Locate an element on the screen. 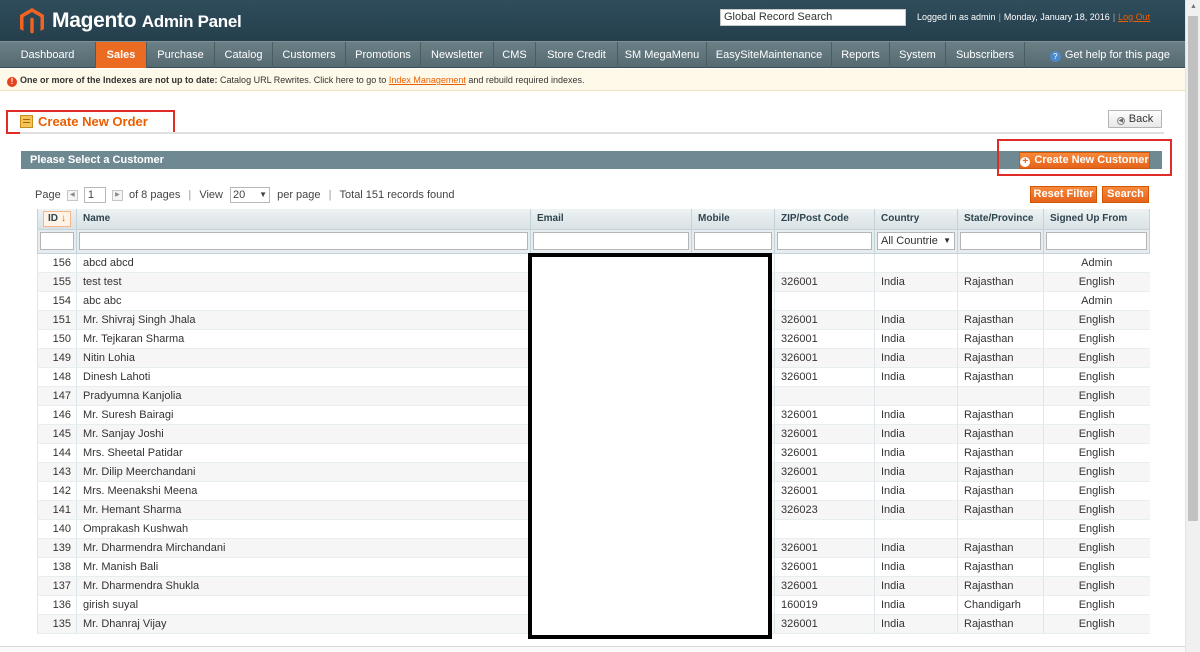 The height and width of the screenshot is (652, 1200). page-input: 1 is located at coordinates (94, 195).